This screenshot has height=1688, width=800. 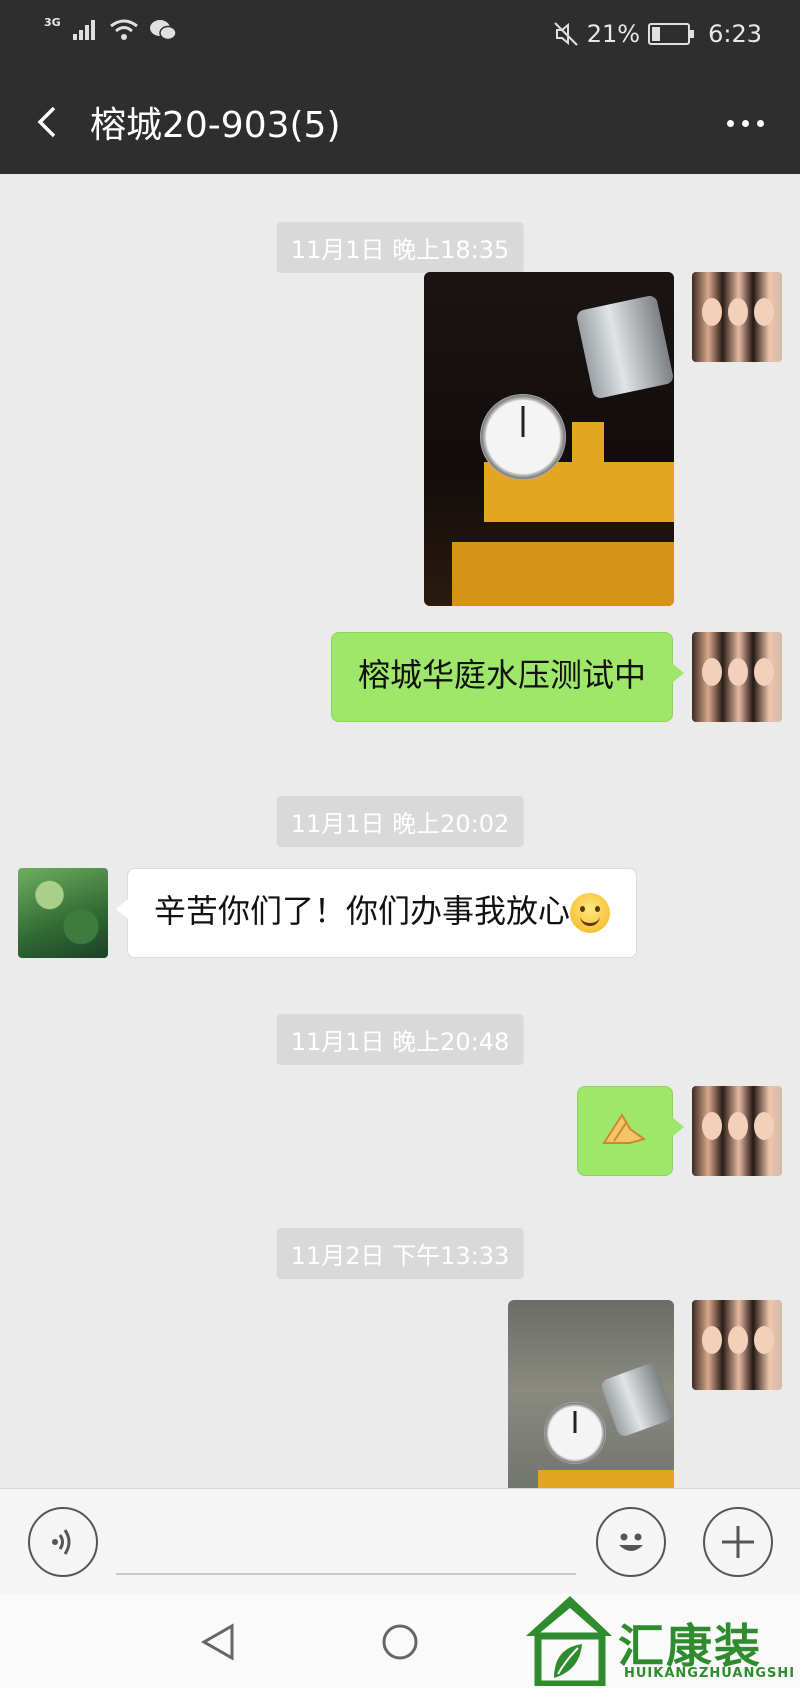 What do you see at coordinates (613, 34) in the screenshot?
I see `battery-percent: 21%` at bounding box center [613, 34].